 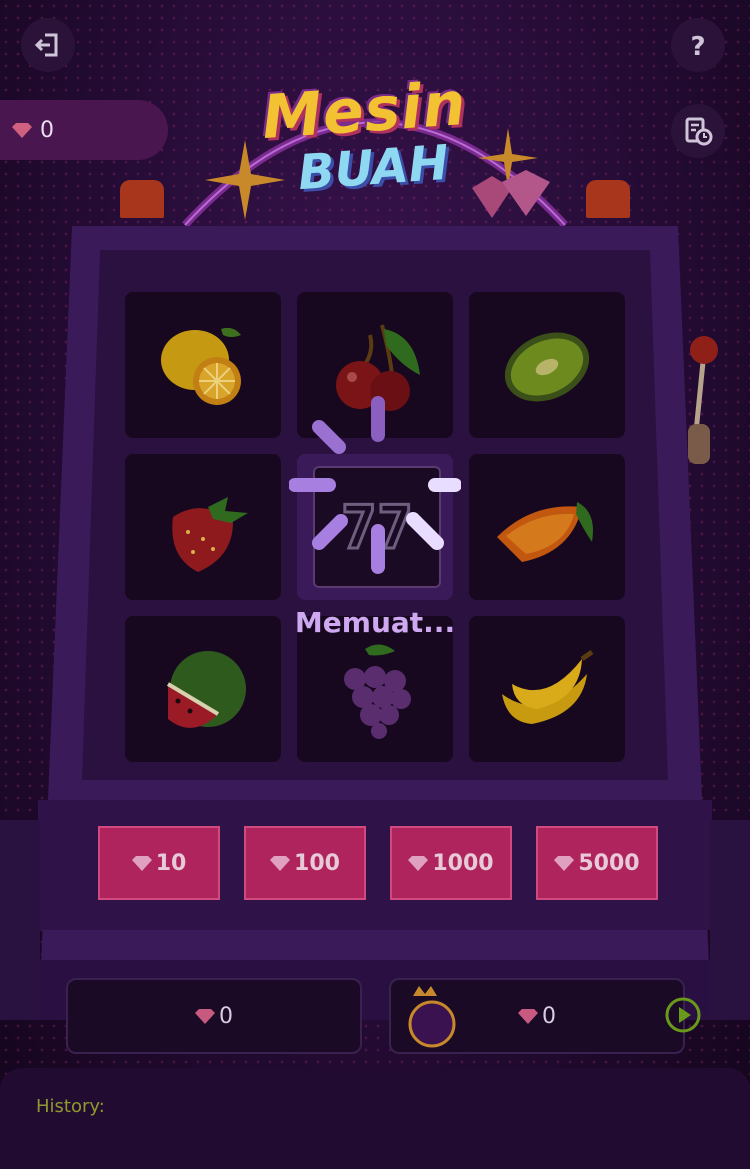 I want to click on play-button, so click(x=683, y=1015).